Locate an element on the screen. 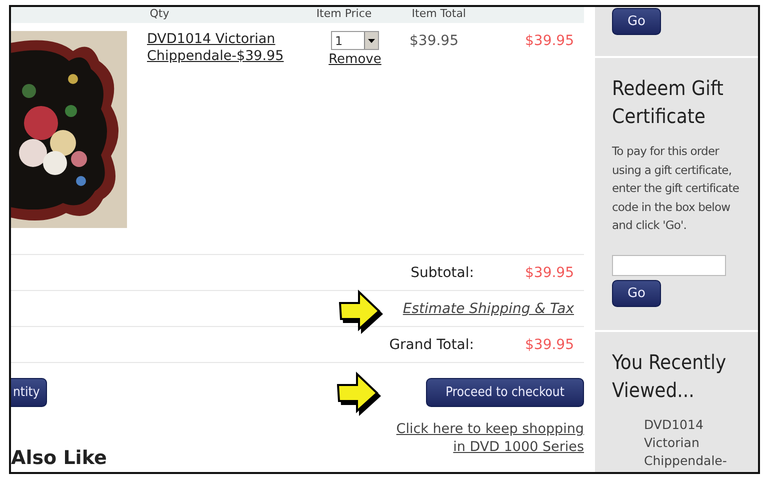  sidebar-heading: Redeem Gift Certificate is located at coordinates (668, 102).